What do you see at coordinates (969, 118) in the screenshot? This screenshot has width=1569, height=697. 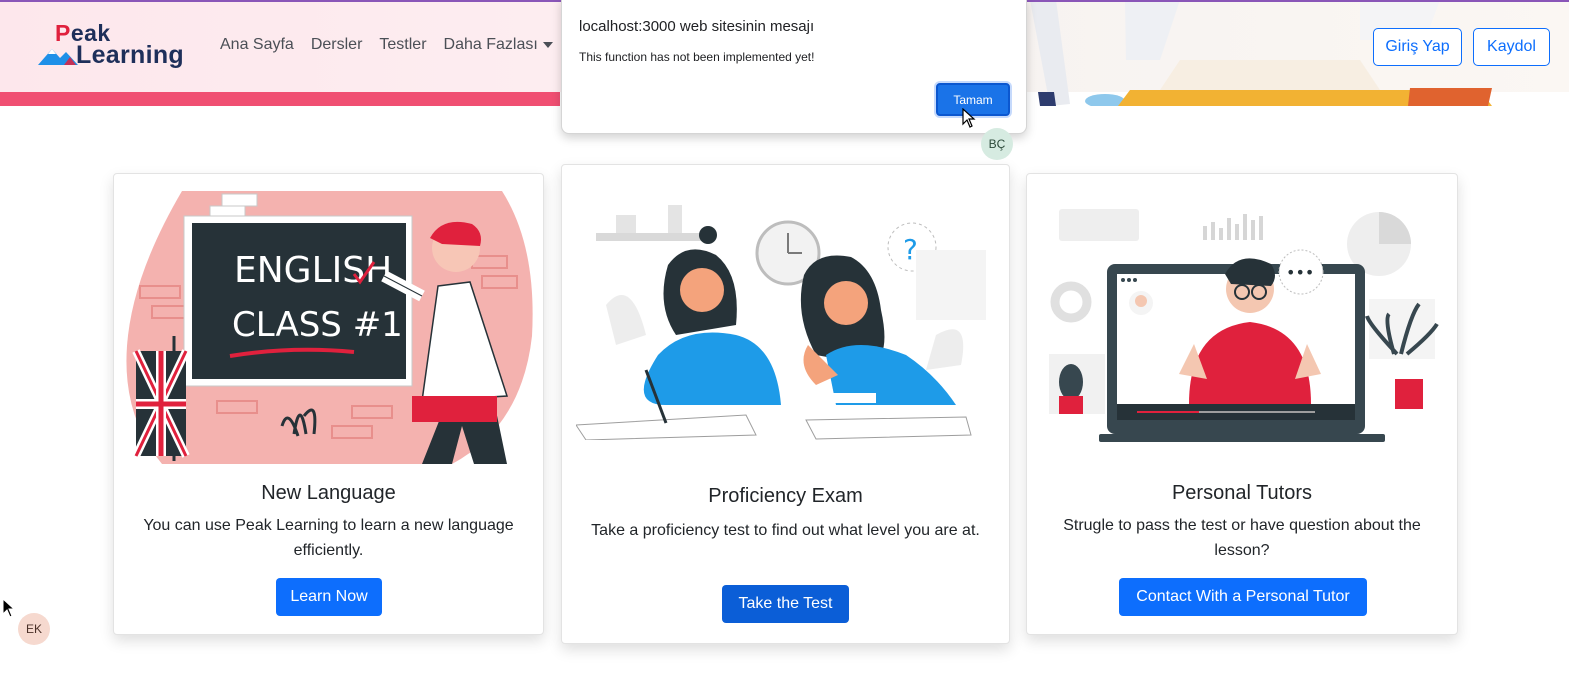 I see `mouse-pointer-icon` at bounding box center [969, 118].